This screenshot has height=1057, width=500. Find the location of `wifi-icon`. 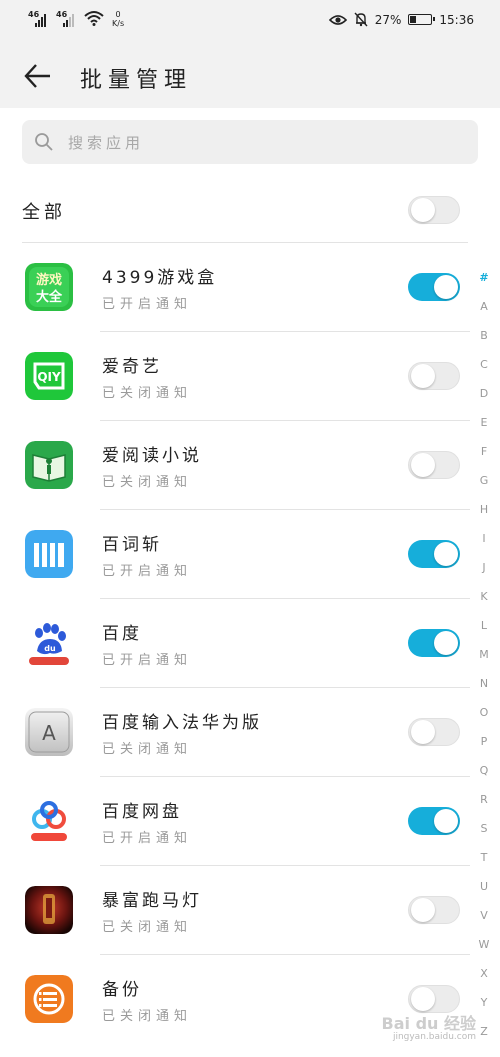

wifi-icon is located at coordinates (94, 18).